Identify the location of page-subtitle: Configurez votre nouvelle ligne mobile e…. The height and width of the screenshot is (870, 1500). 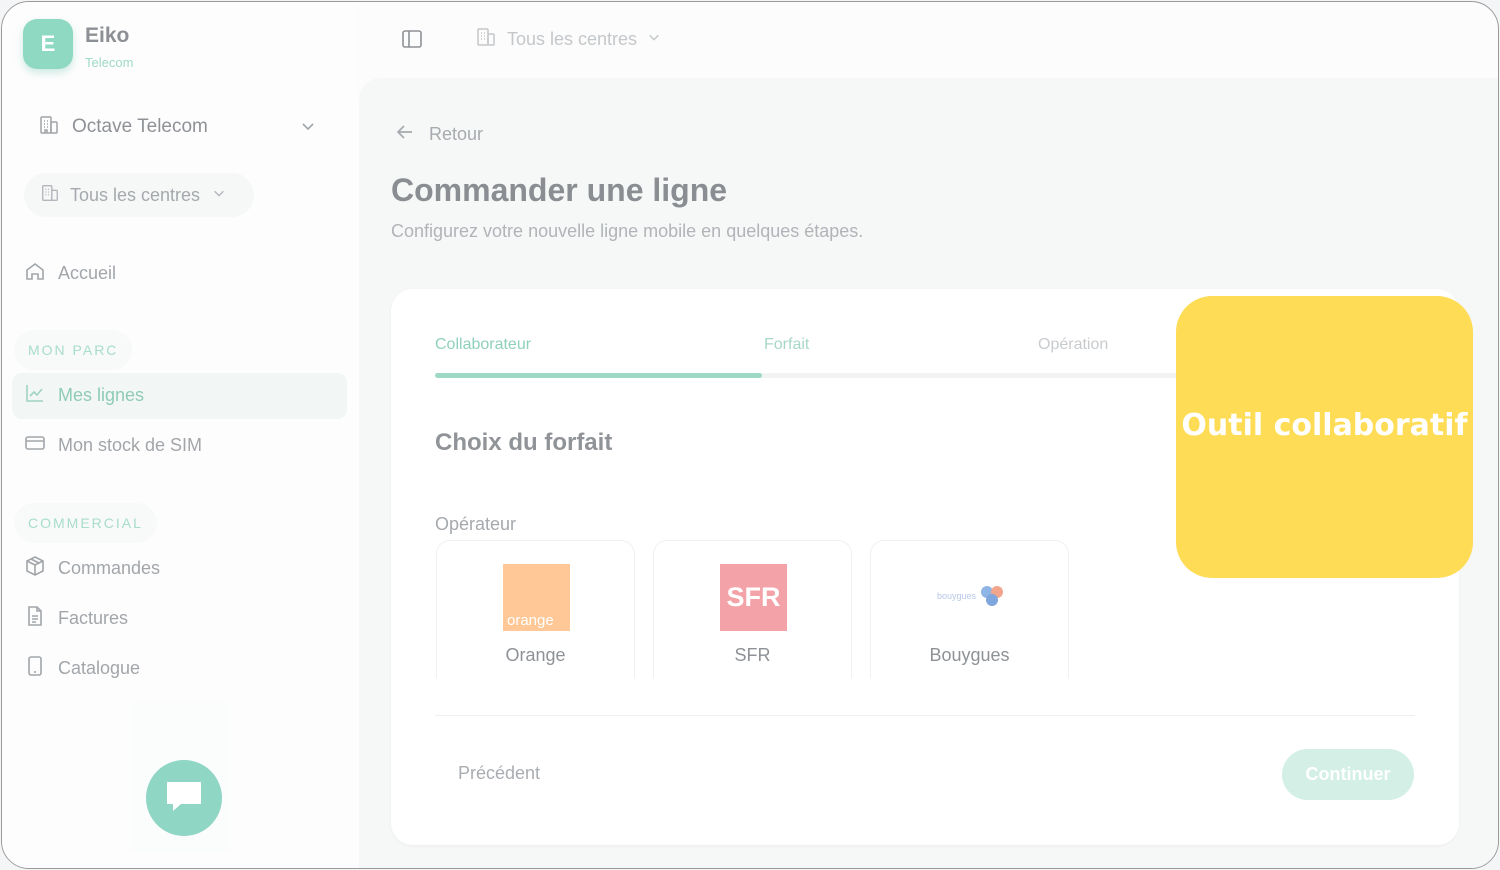
(627, 231).